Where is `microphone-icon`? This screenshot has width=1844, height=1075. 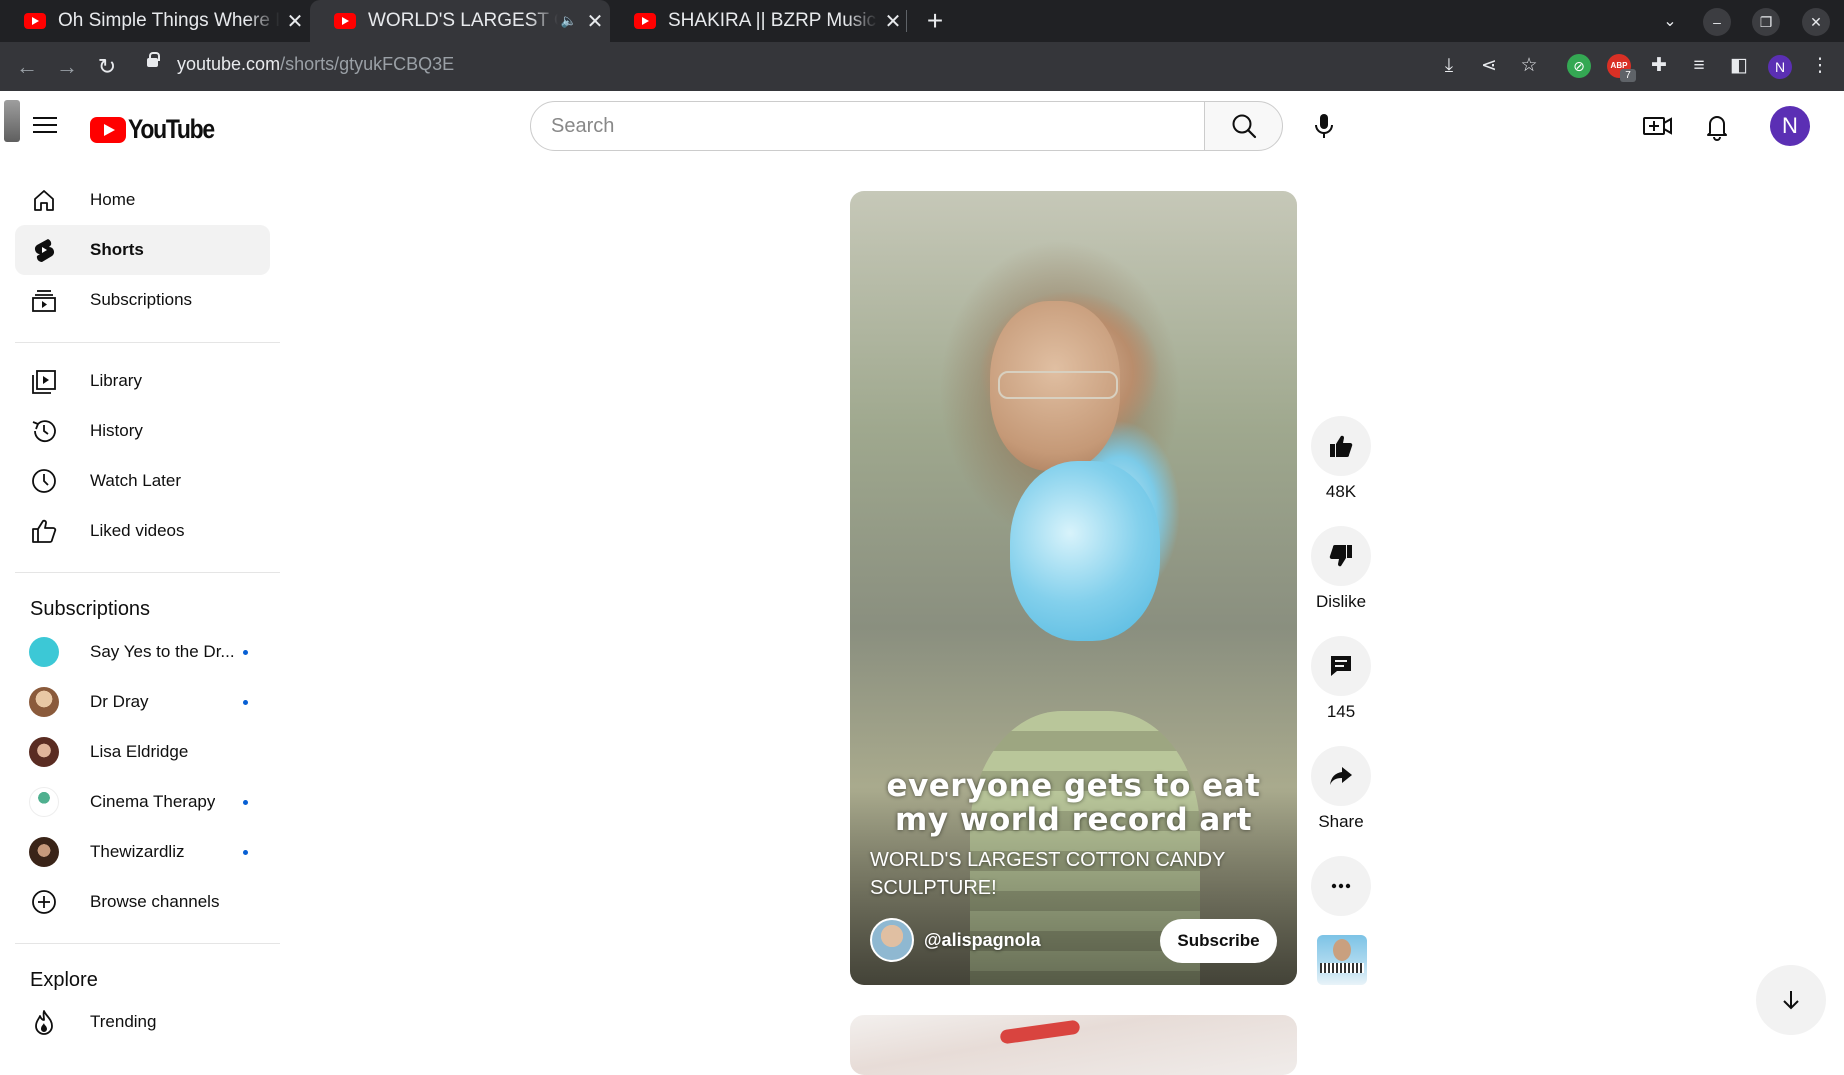 microphone-icon is located at coordinates (1324, 126).